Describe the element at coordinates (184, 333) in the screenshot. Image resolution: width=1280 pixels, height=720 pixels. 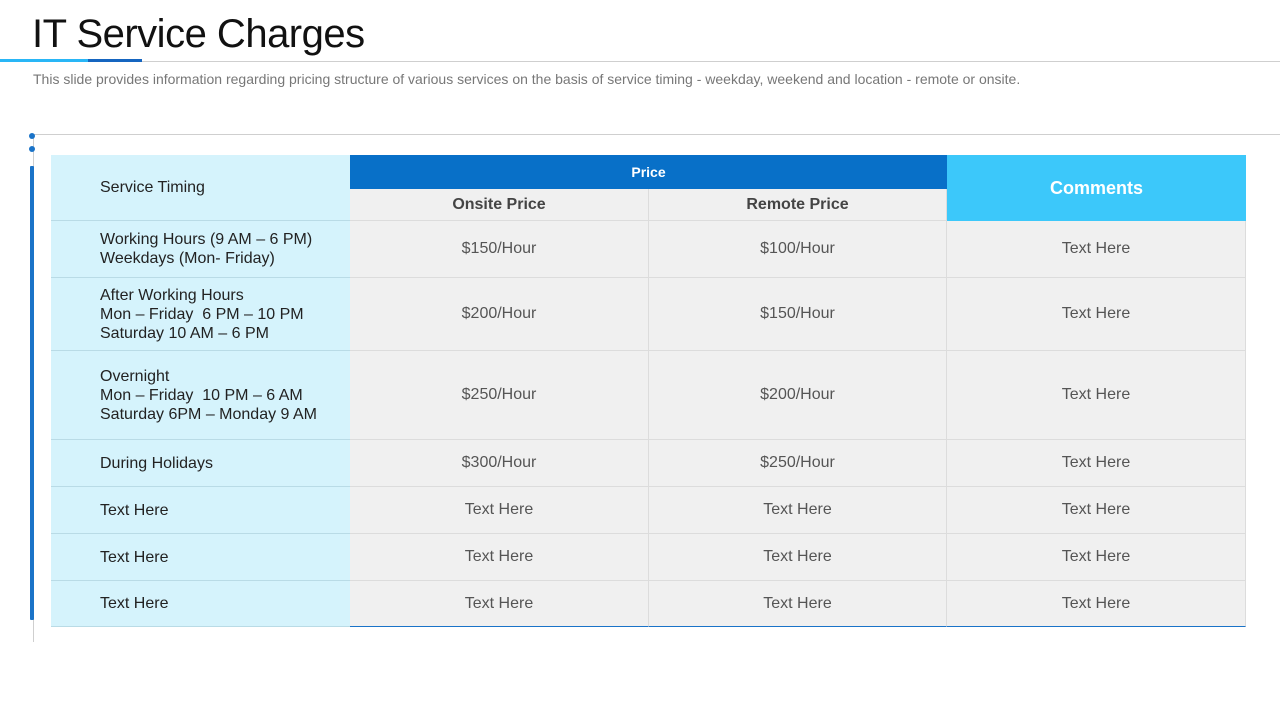
I see `timing-line: Saturday 10 AM – 6 PM` at that location.